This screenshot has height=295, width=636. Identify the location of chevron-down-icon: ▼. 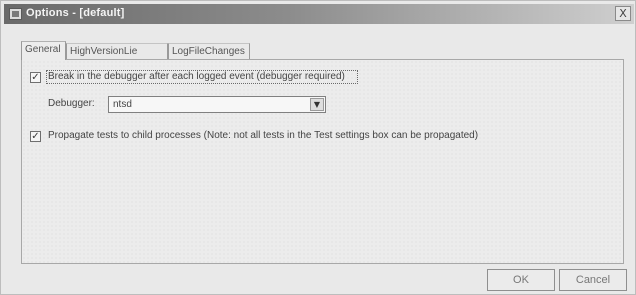
(317, 104).